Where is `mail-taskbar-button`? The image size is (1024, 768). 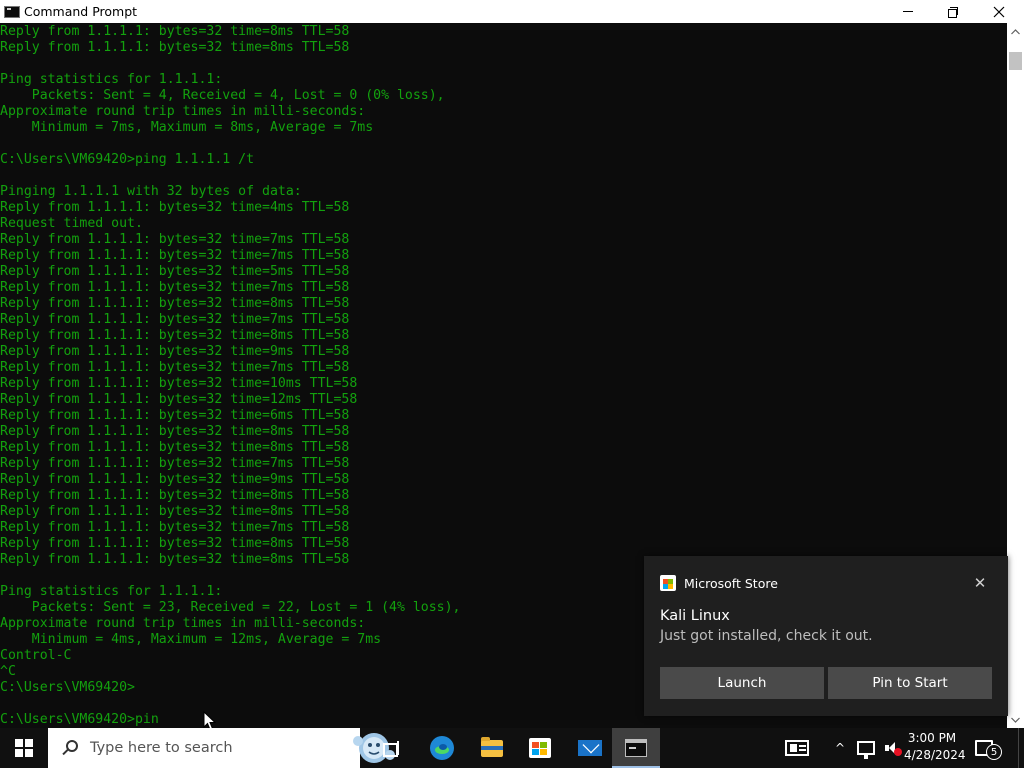 mail-taskbar-button is located at coordinates (590, 748).